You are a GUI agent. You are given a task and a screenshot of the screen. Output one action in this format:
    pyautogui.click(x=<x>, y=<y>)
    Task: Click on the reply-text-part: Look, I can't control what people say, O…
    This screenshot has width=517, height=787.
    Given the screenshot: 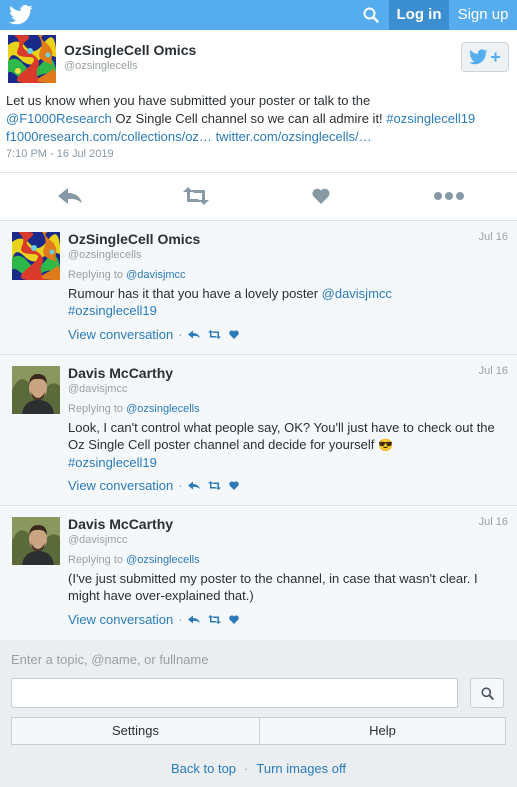 What is the action you would take?
    pyautogui.click(x=281, y=436)
    